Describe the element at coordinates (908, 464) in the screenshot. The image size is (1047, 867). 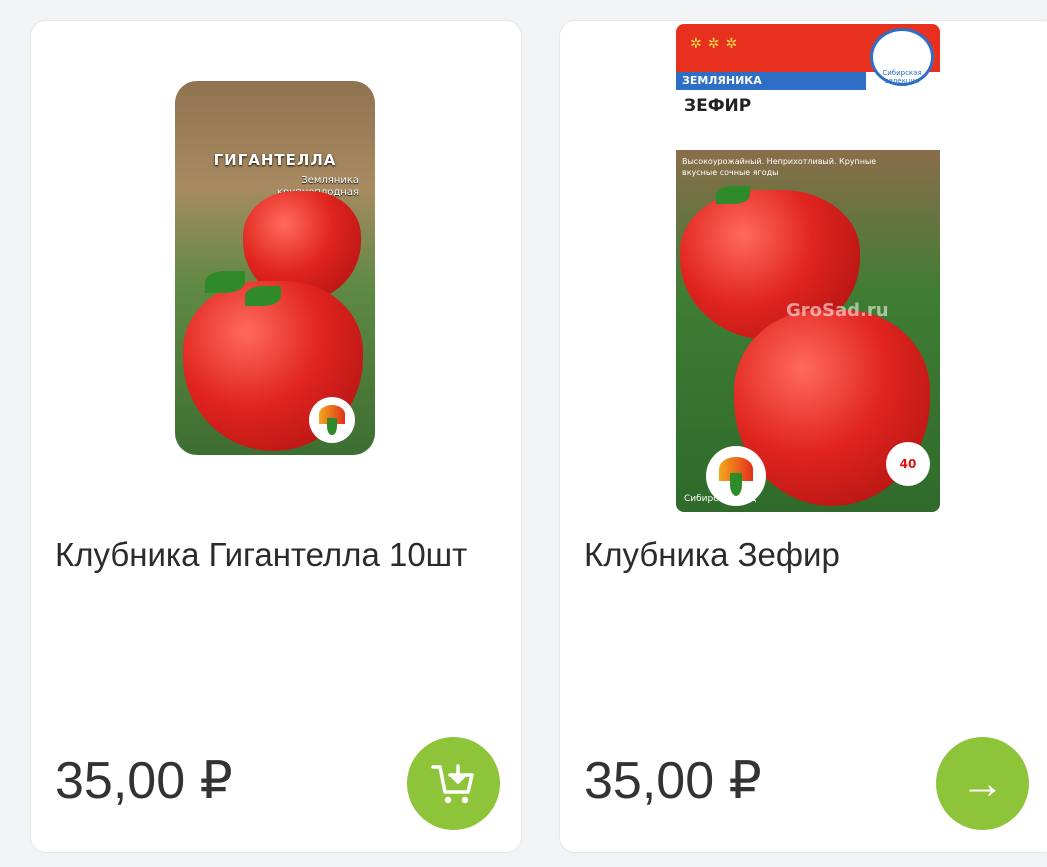
I see `pack-badge: 40` at that location.